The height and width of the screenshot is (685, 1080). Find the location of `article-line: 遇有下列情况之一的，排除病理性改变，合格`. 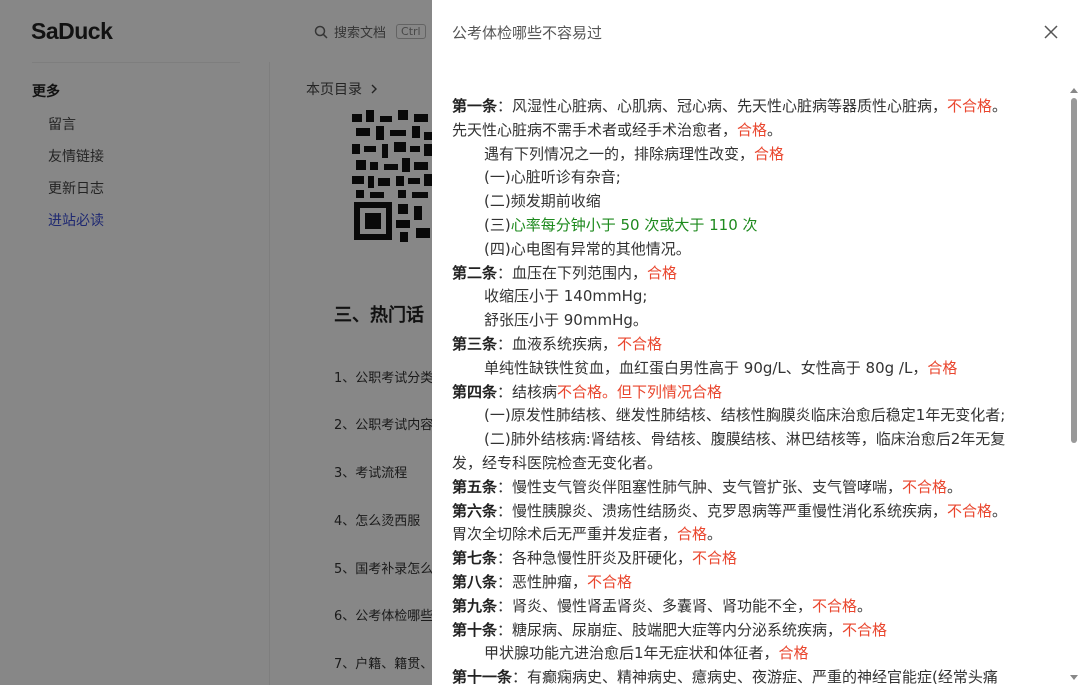

article-line: 遇有下列情况之一的，排除病理性改变，合格 is located at coordinates (751, 155).